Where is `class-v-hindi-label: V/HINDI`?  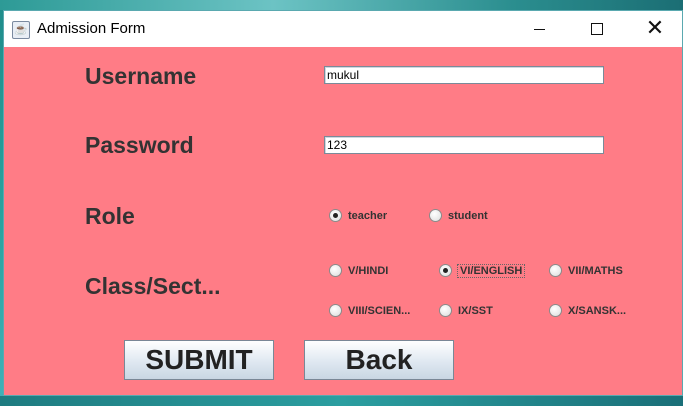 class-v-hindi-label: V/HINDI is located at coordinates (368, 270).